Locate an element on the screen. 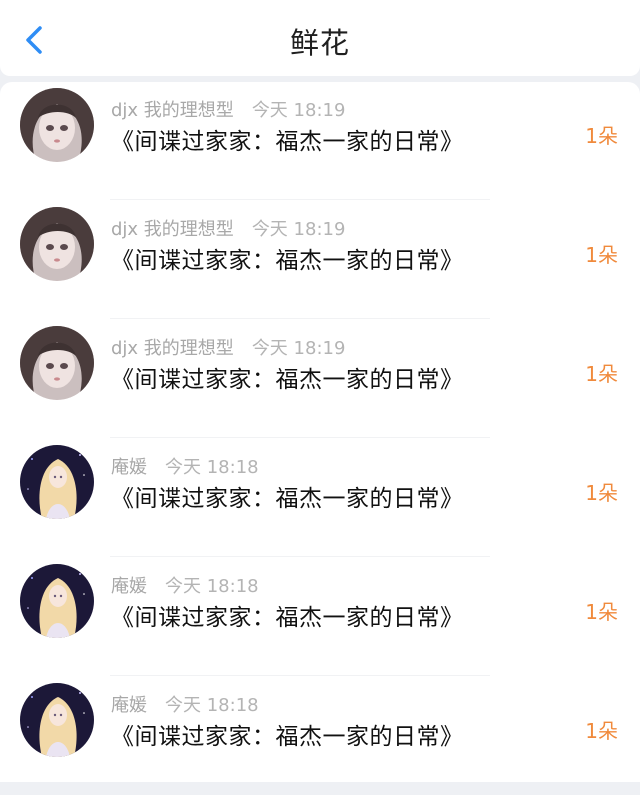 Image resolution: width=640 pixels, height=795 pixels. page-title: 鲜花 is located at coordinates (319, 43).